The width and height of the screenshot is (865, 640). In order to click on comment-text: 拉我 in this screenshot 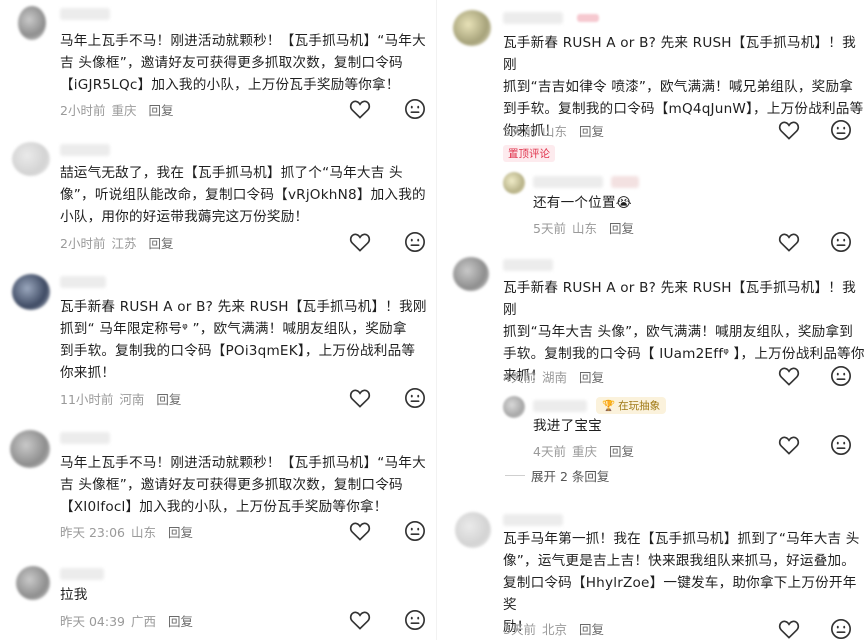, I will do `click(74, 595)`.